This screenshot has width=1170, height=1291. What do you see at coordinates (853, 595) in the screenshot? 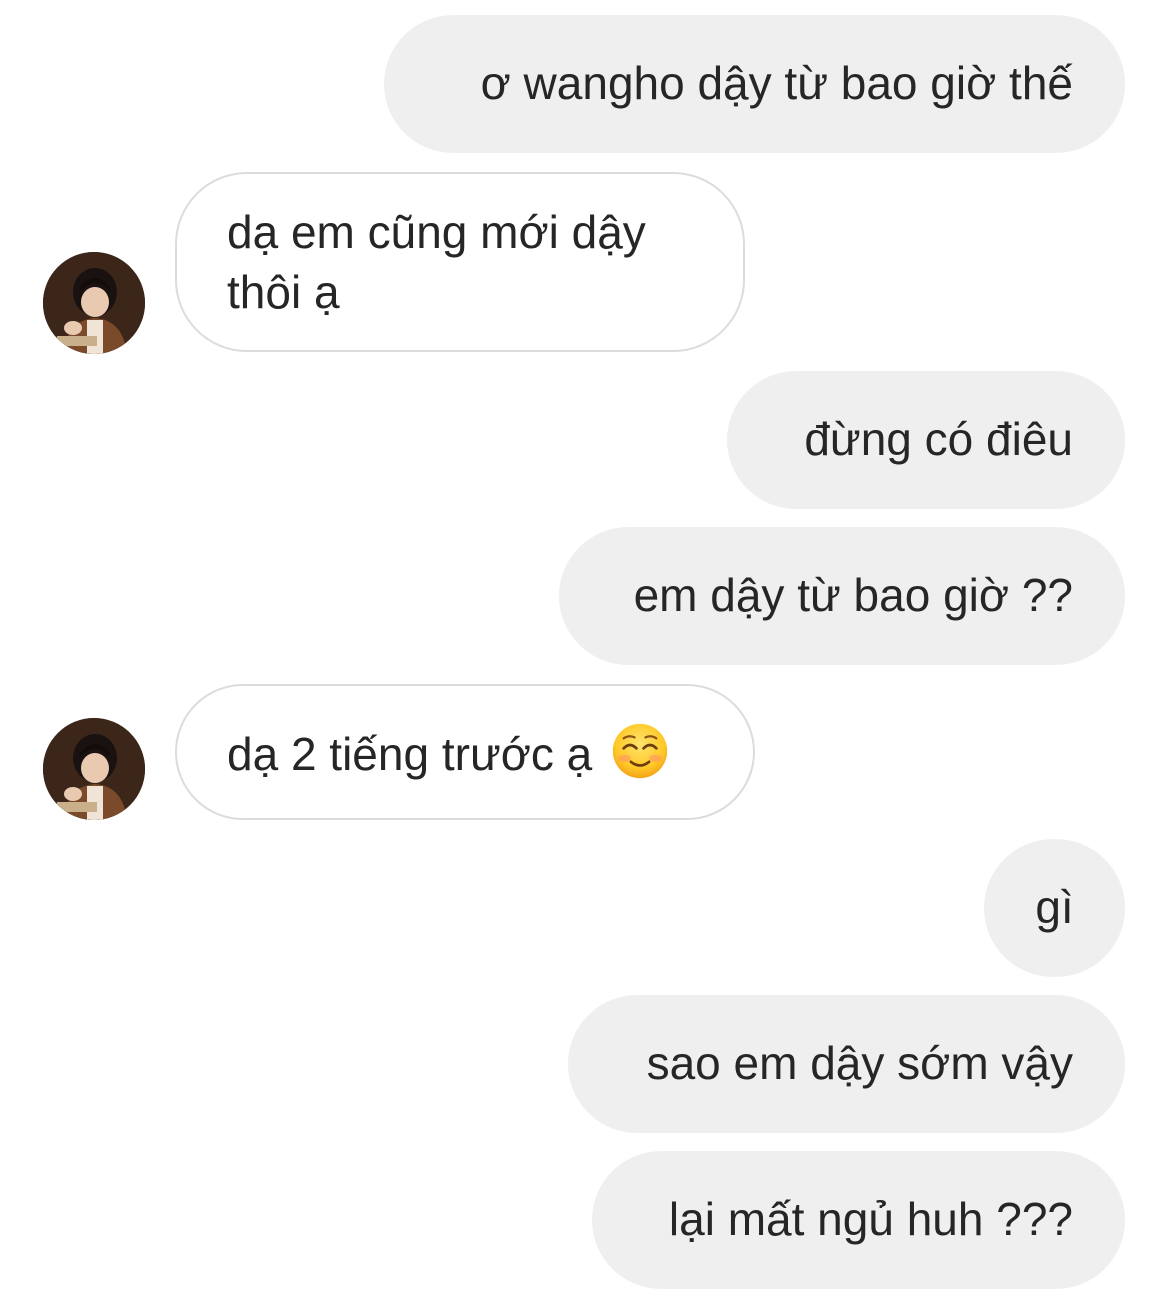
I see `message-text: em dậy từ bao giờ ??` at bounding box center [853, 595].